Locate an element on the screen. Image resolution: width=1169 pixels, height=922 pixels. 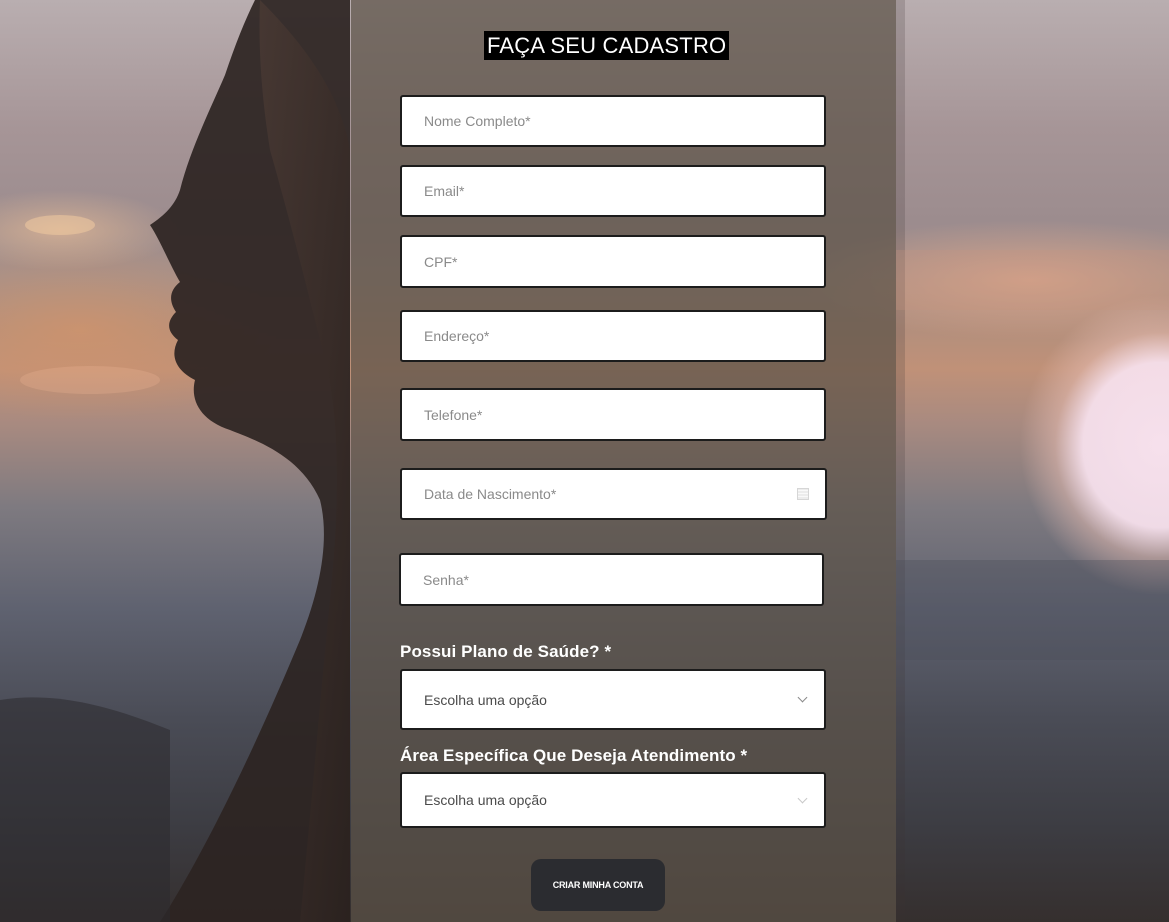
health-plan-select: Escolha uma opção is located at coordinates (613, 699).